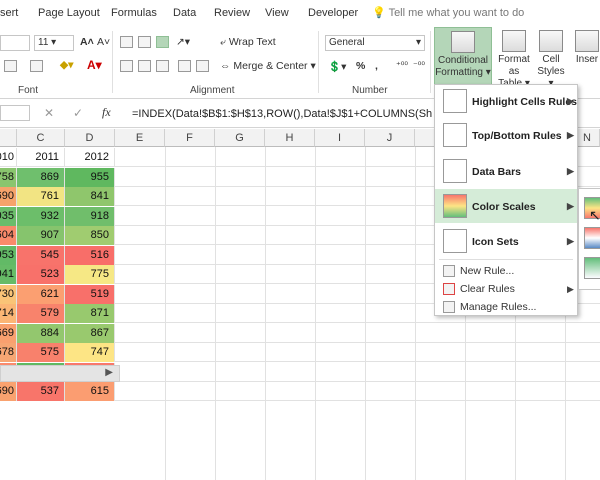 This screenshot has width=600, height=480. I want to click on cell-d: 918, so click(90, 216).